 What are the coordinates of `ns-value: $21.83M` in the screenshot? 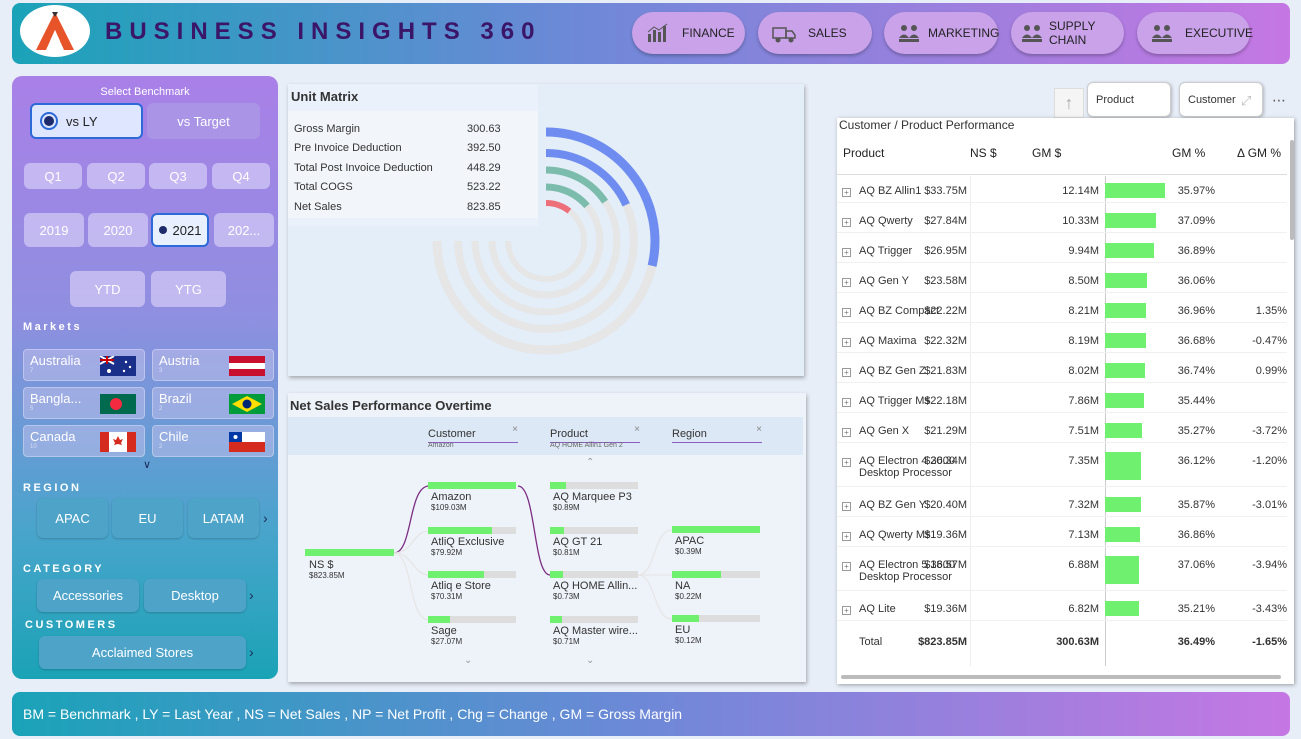 It's located at (945, 371).